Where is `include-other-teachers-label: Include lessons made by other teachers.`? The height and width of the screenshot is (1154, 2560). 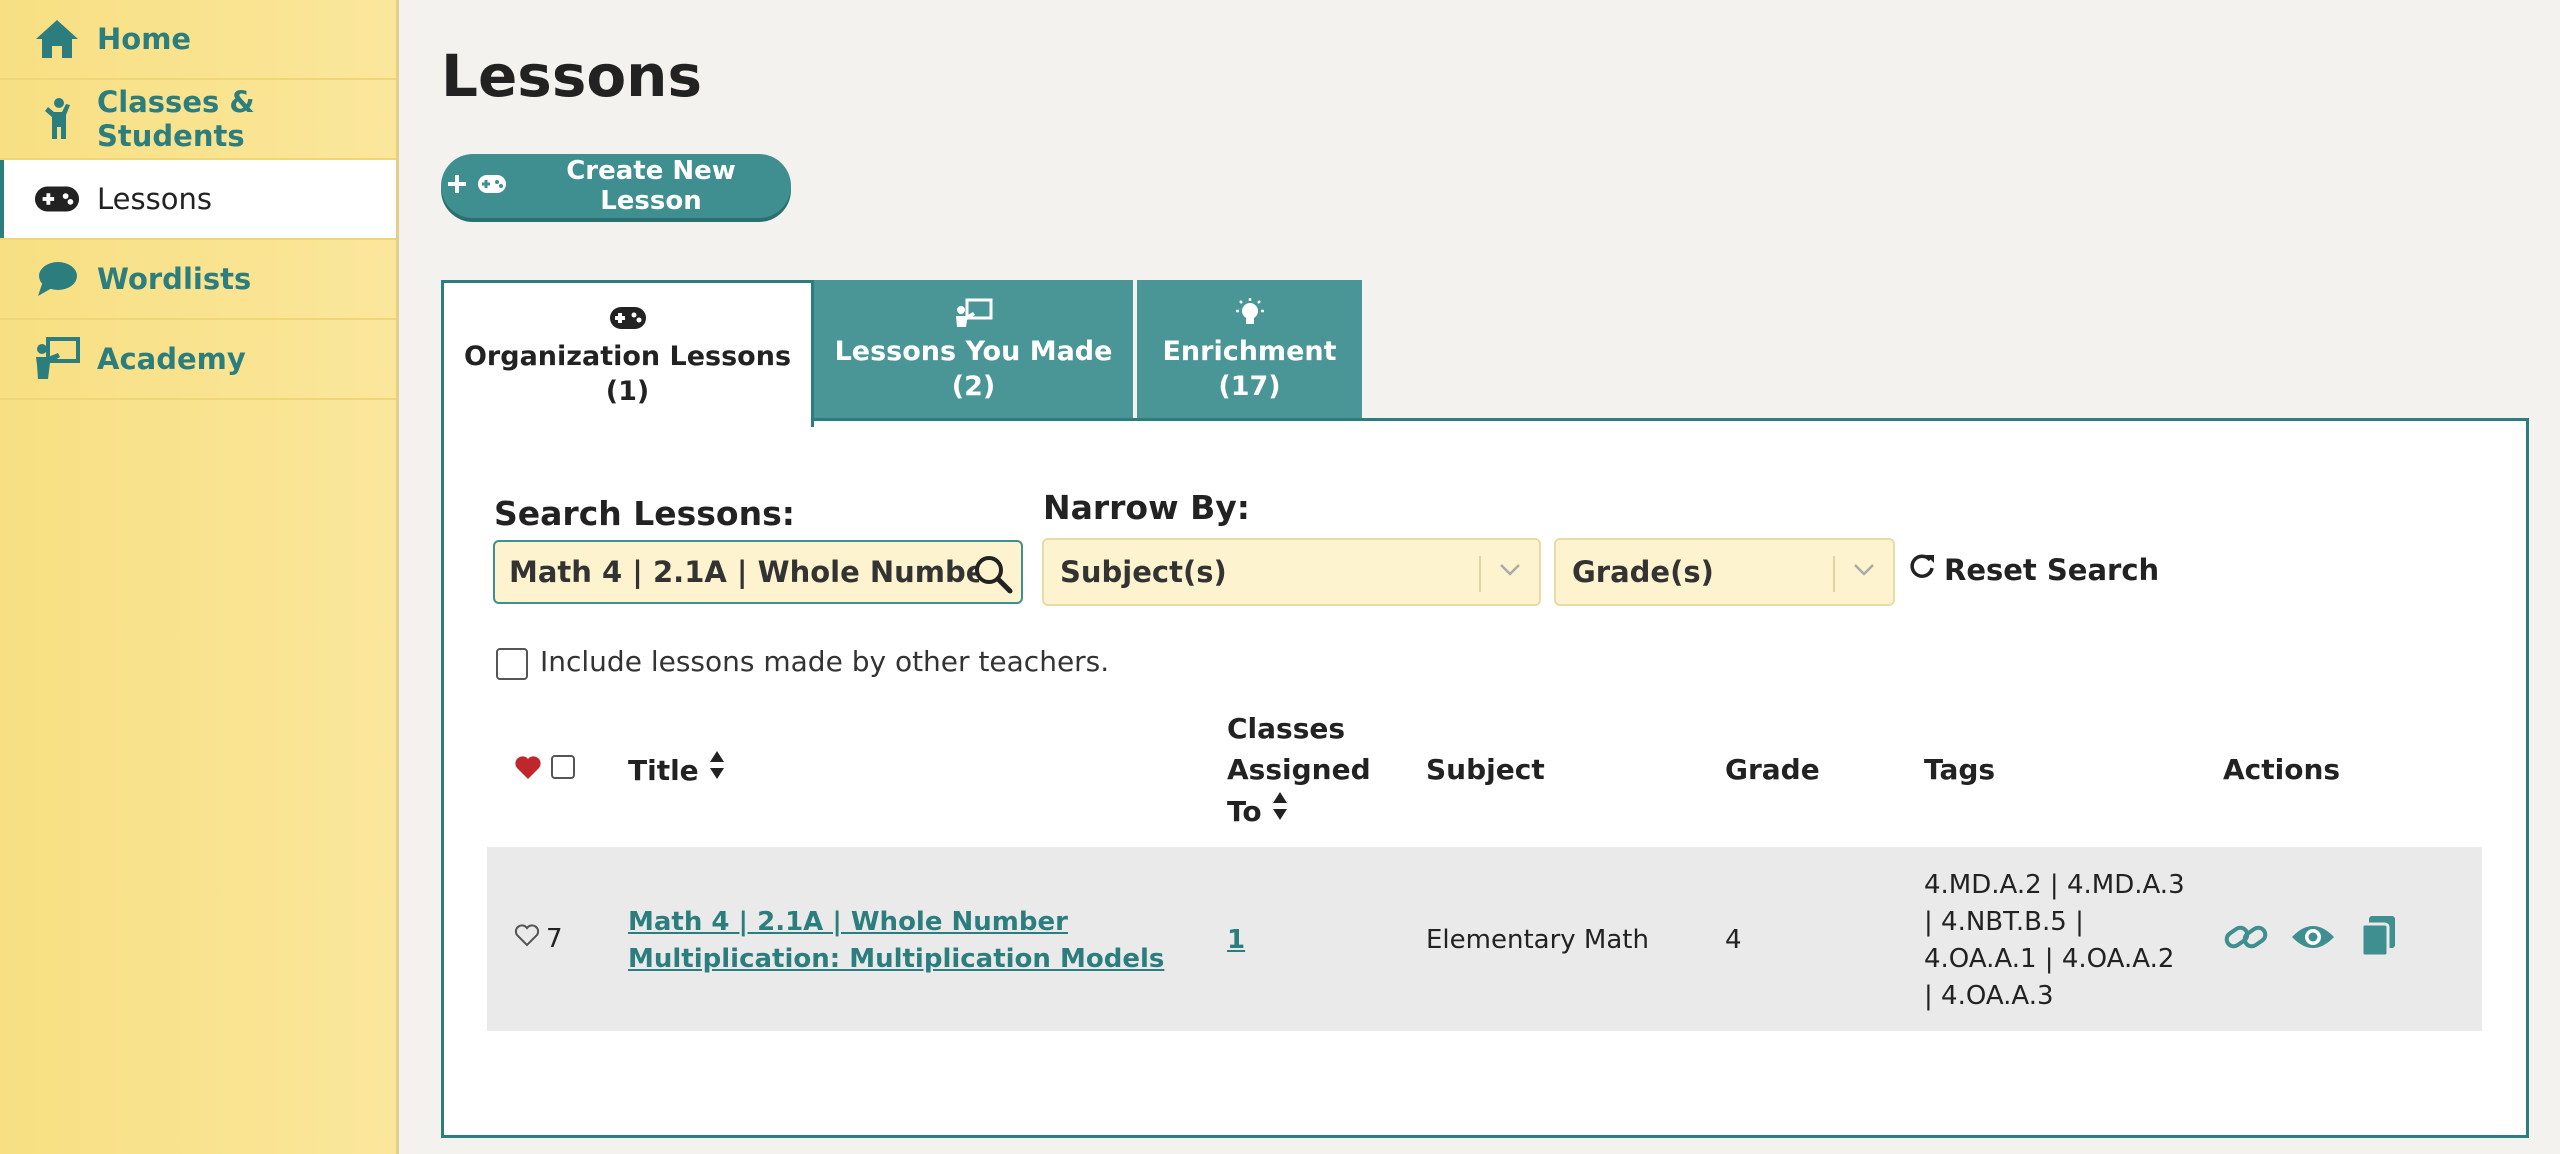
include-other-teachers-label: Include lessons made by other teachers. is located at coordinates (825, 661).